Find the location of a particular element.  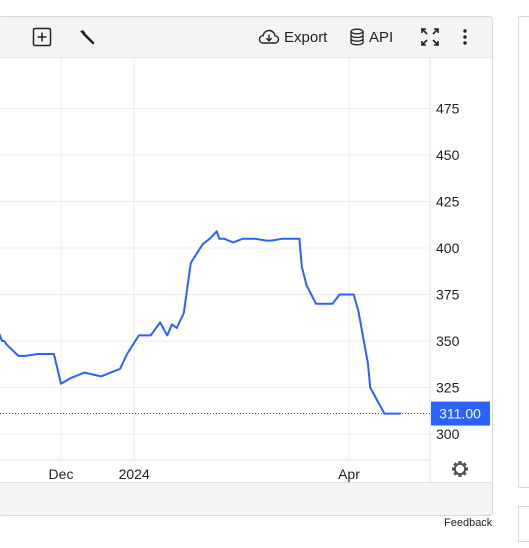

y-tick-label: 325 is located at coordinates (448, 388).